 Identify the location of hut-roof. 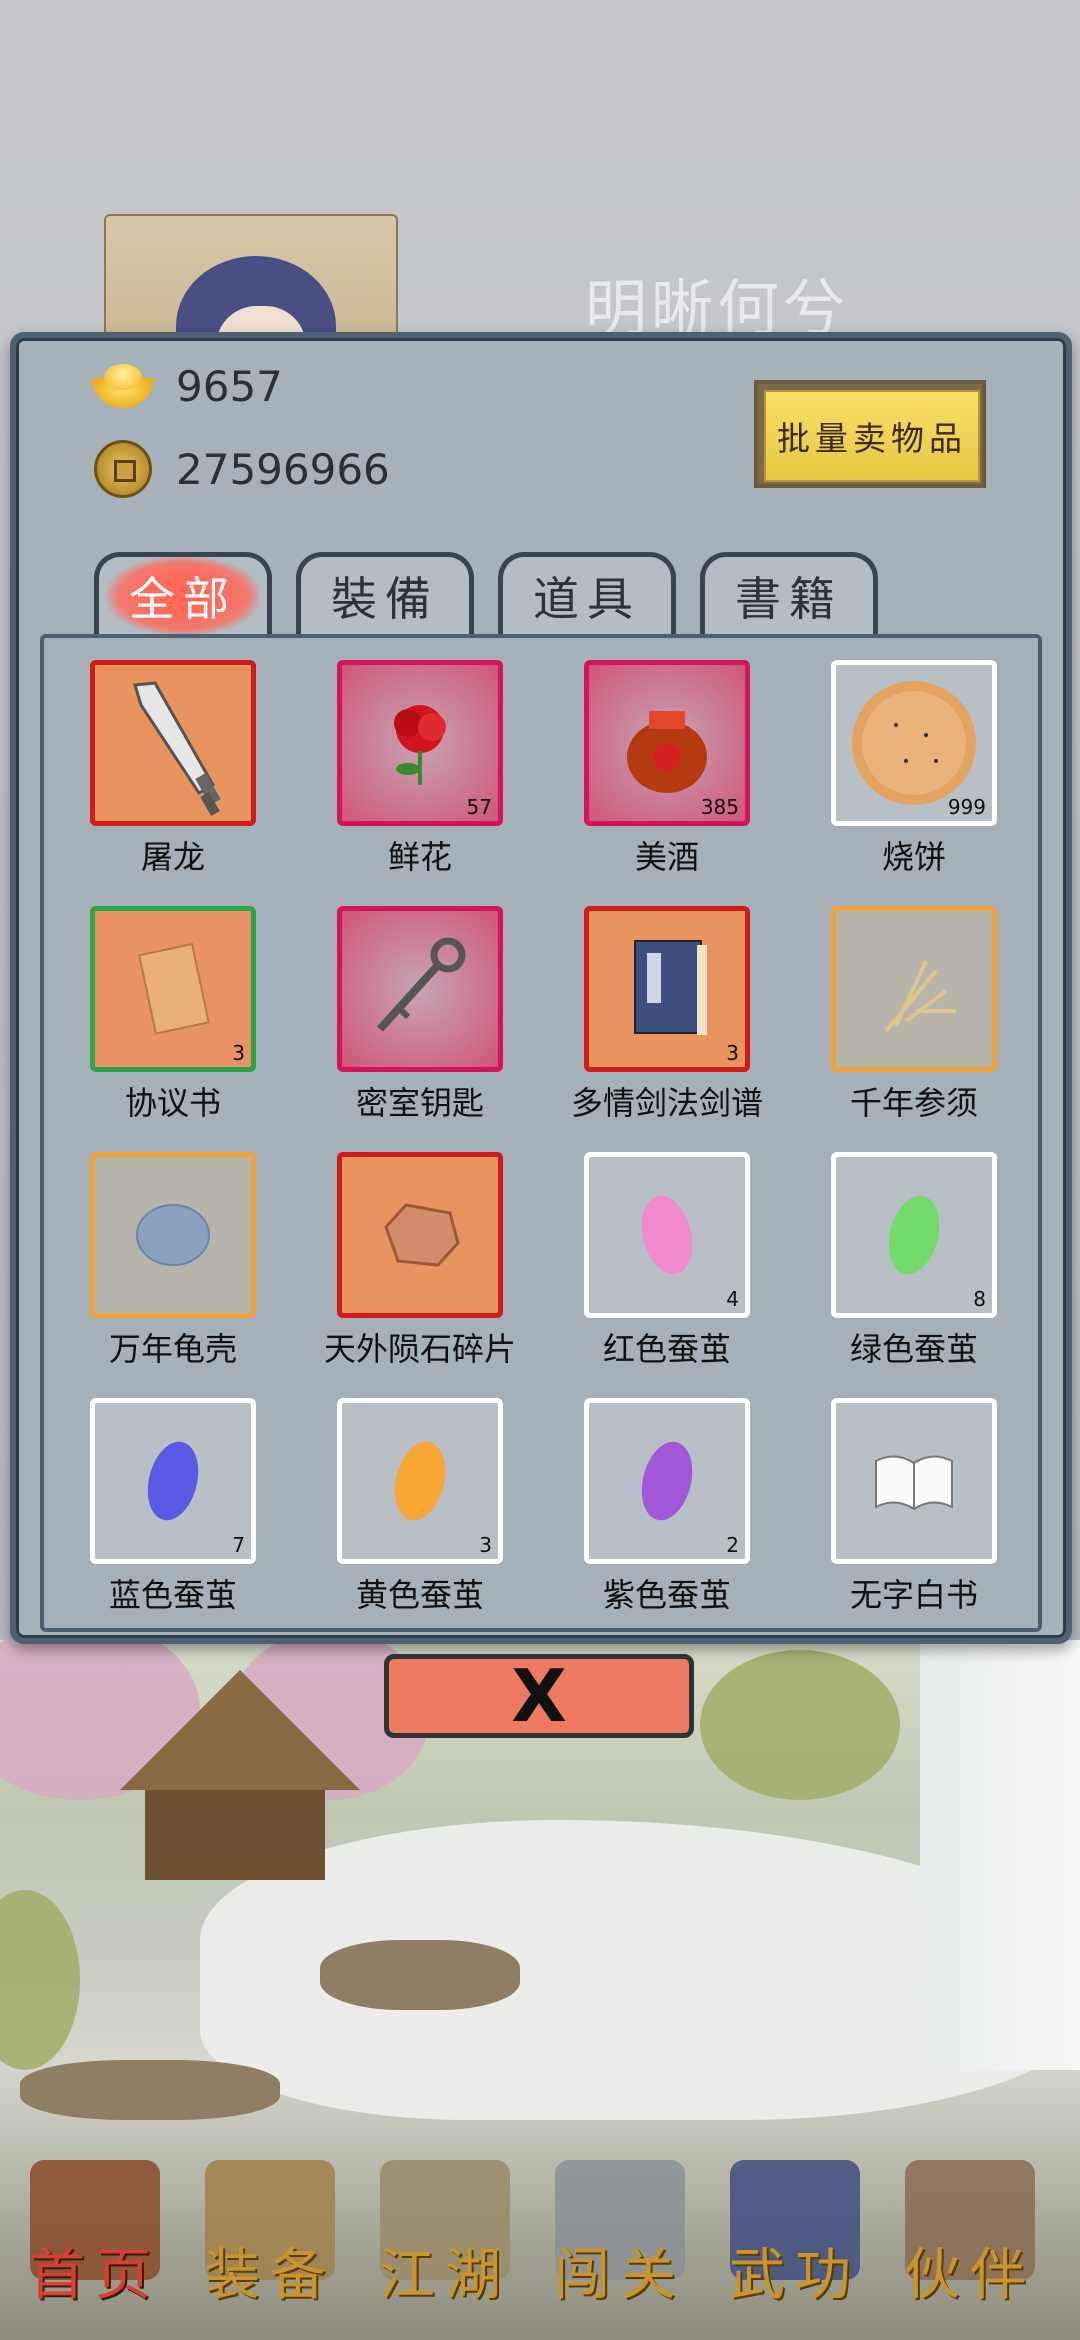
(240, 1730).